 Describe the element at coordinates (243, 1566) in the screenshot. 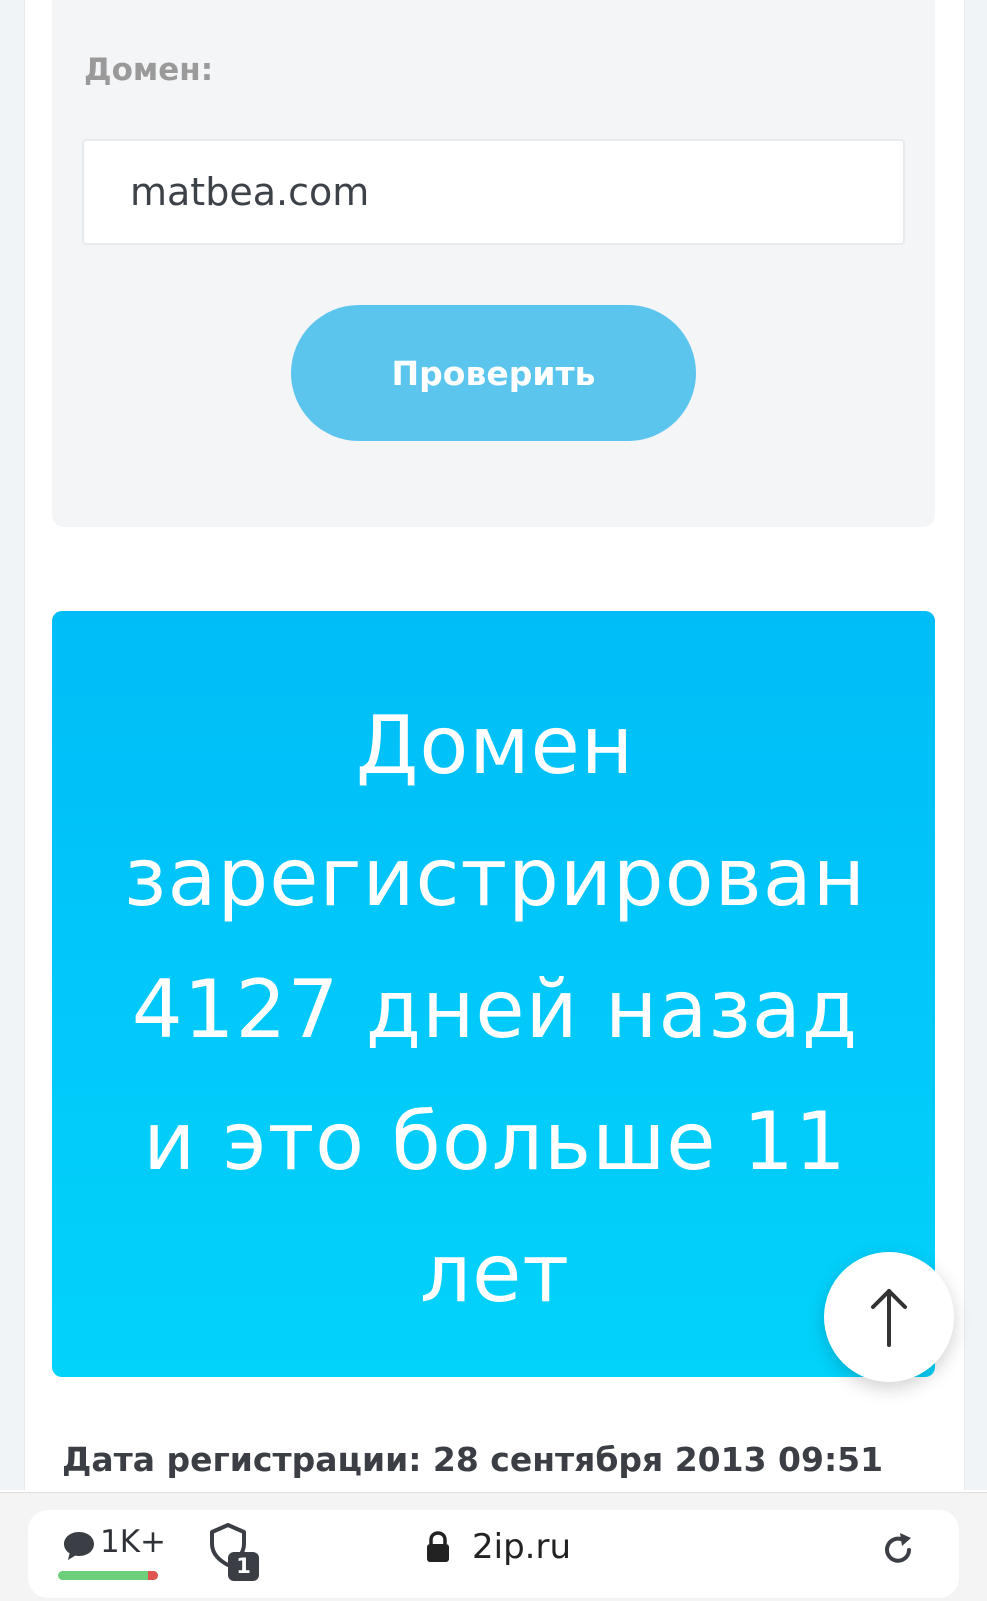

I see `tabs-badge: 1` at that location.